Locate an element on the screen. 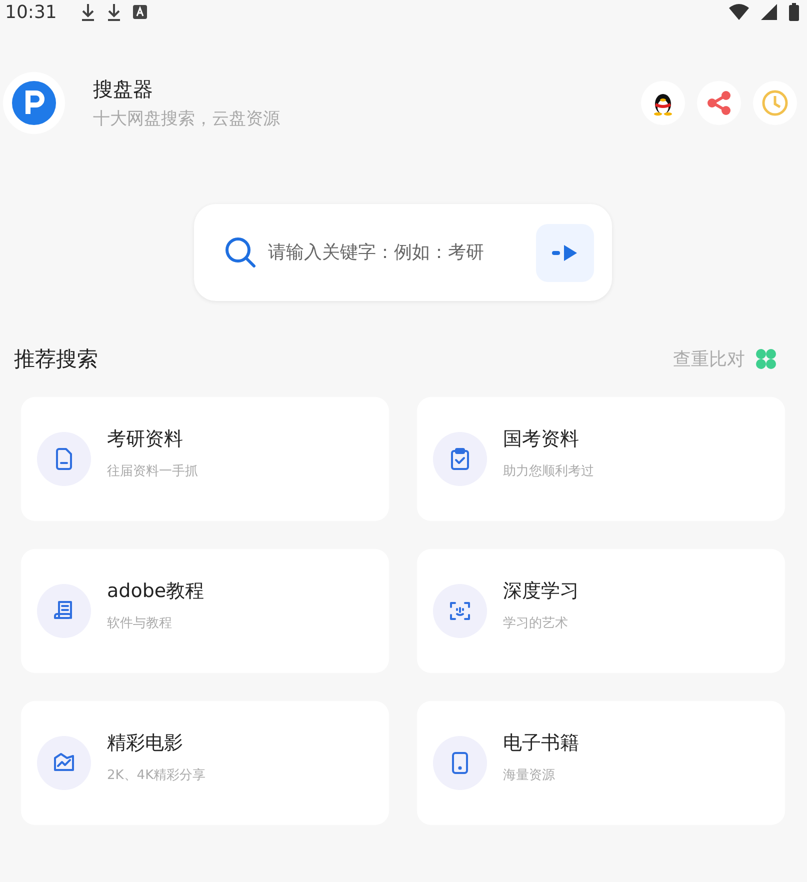 This screenshot has height=882, width=807. signal-icon is located at coordinates (769, 12).